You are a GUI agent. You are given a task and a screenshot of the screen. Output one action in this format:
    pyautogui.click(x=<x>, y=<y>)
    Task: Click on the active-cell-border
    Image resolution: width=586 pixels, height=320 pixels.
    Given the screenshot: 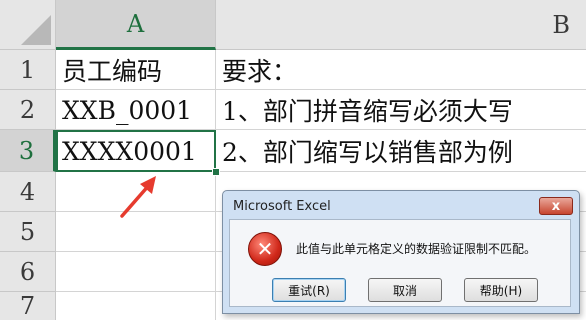 What is the action you would take?
    pyautogui.click(x=136, y=151)
    